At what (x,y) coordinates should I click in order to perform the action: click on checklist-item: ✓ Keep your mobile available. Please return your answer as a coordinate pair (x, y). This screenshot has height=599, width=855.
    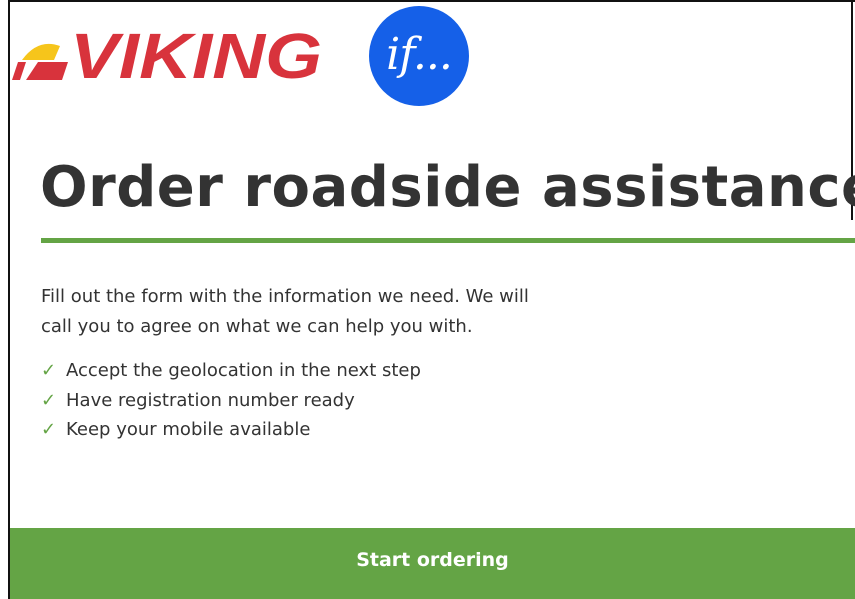
    Looking at the image, I should click on (231, 430).